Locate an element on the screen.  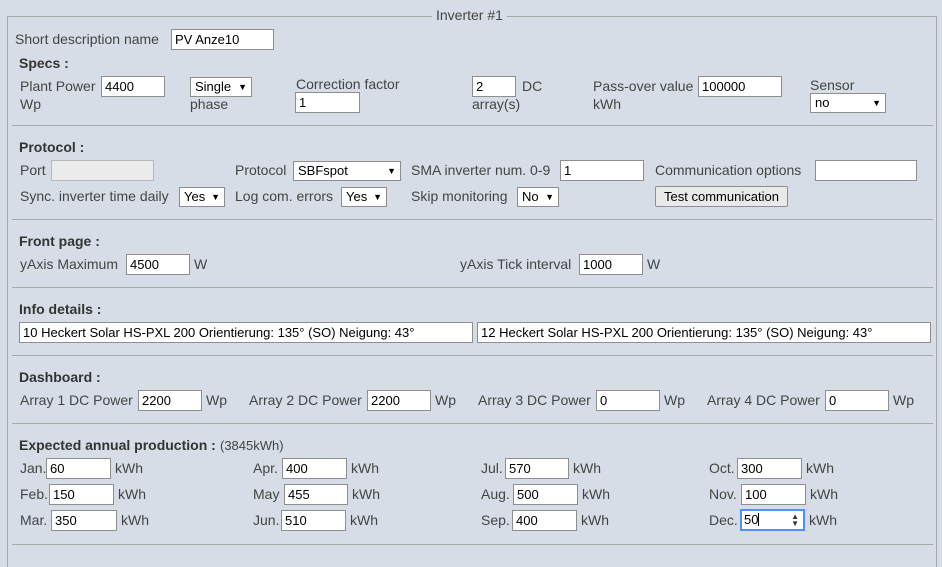
month-input-sep: 400 is located at coordinates (544, 520).